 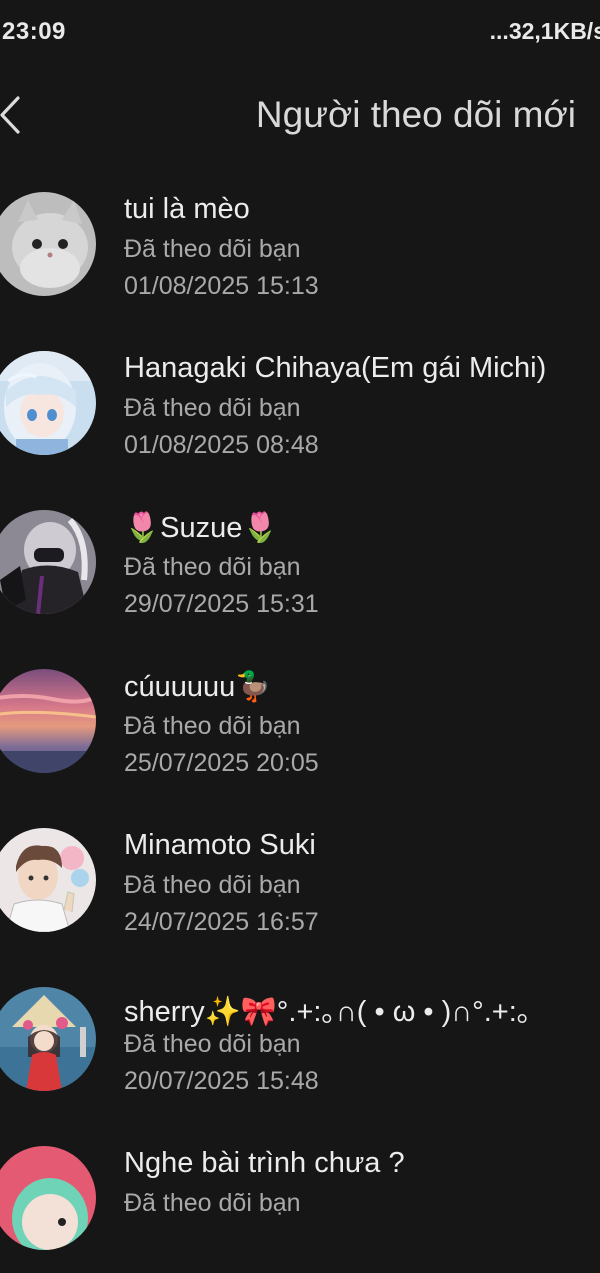 I want to click on follow-time: 24/07/2025 16:57, so click(x=221, y=922).